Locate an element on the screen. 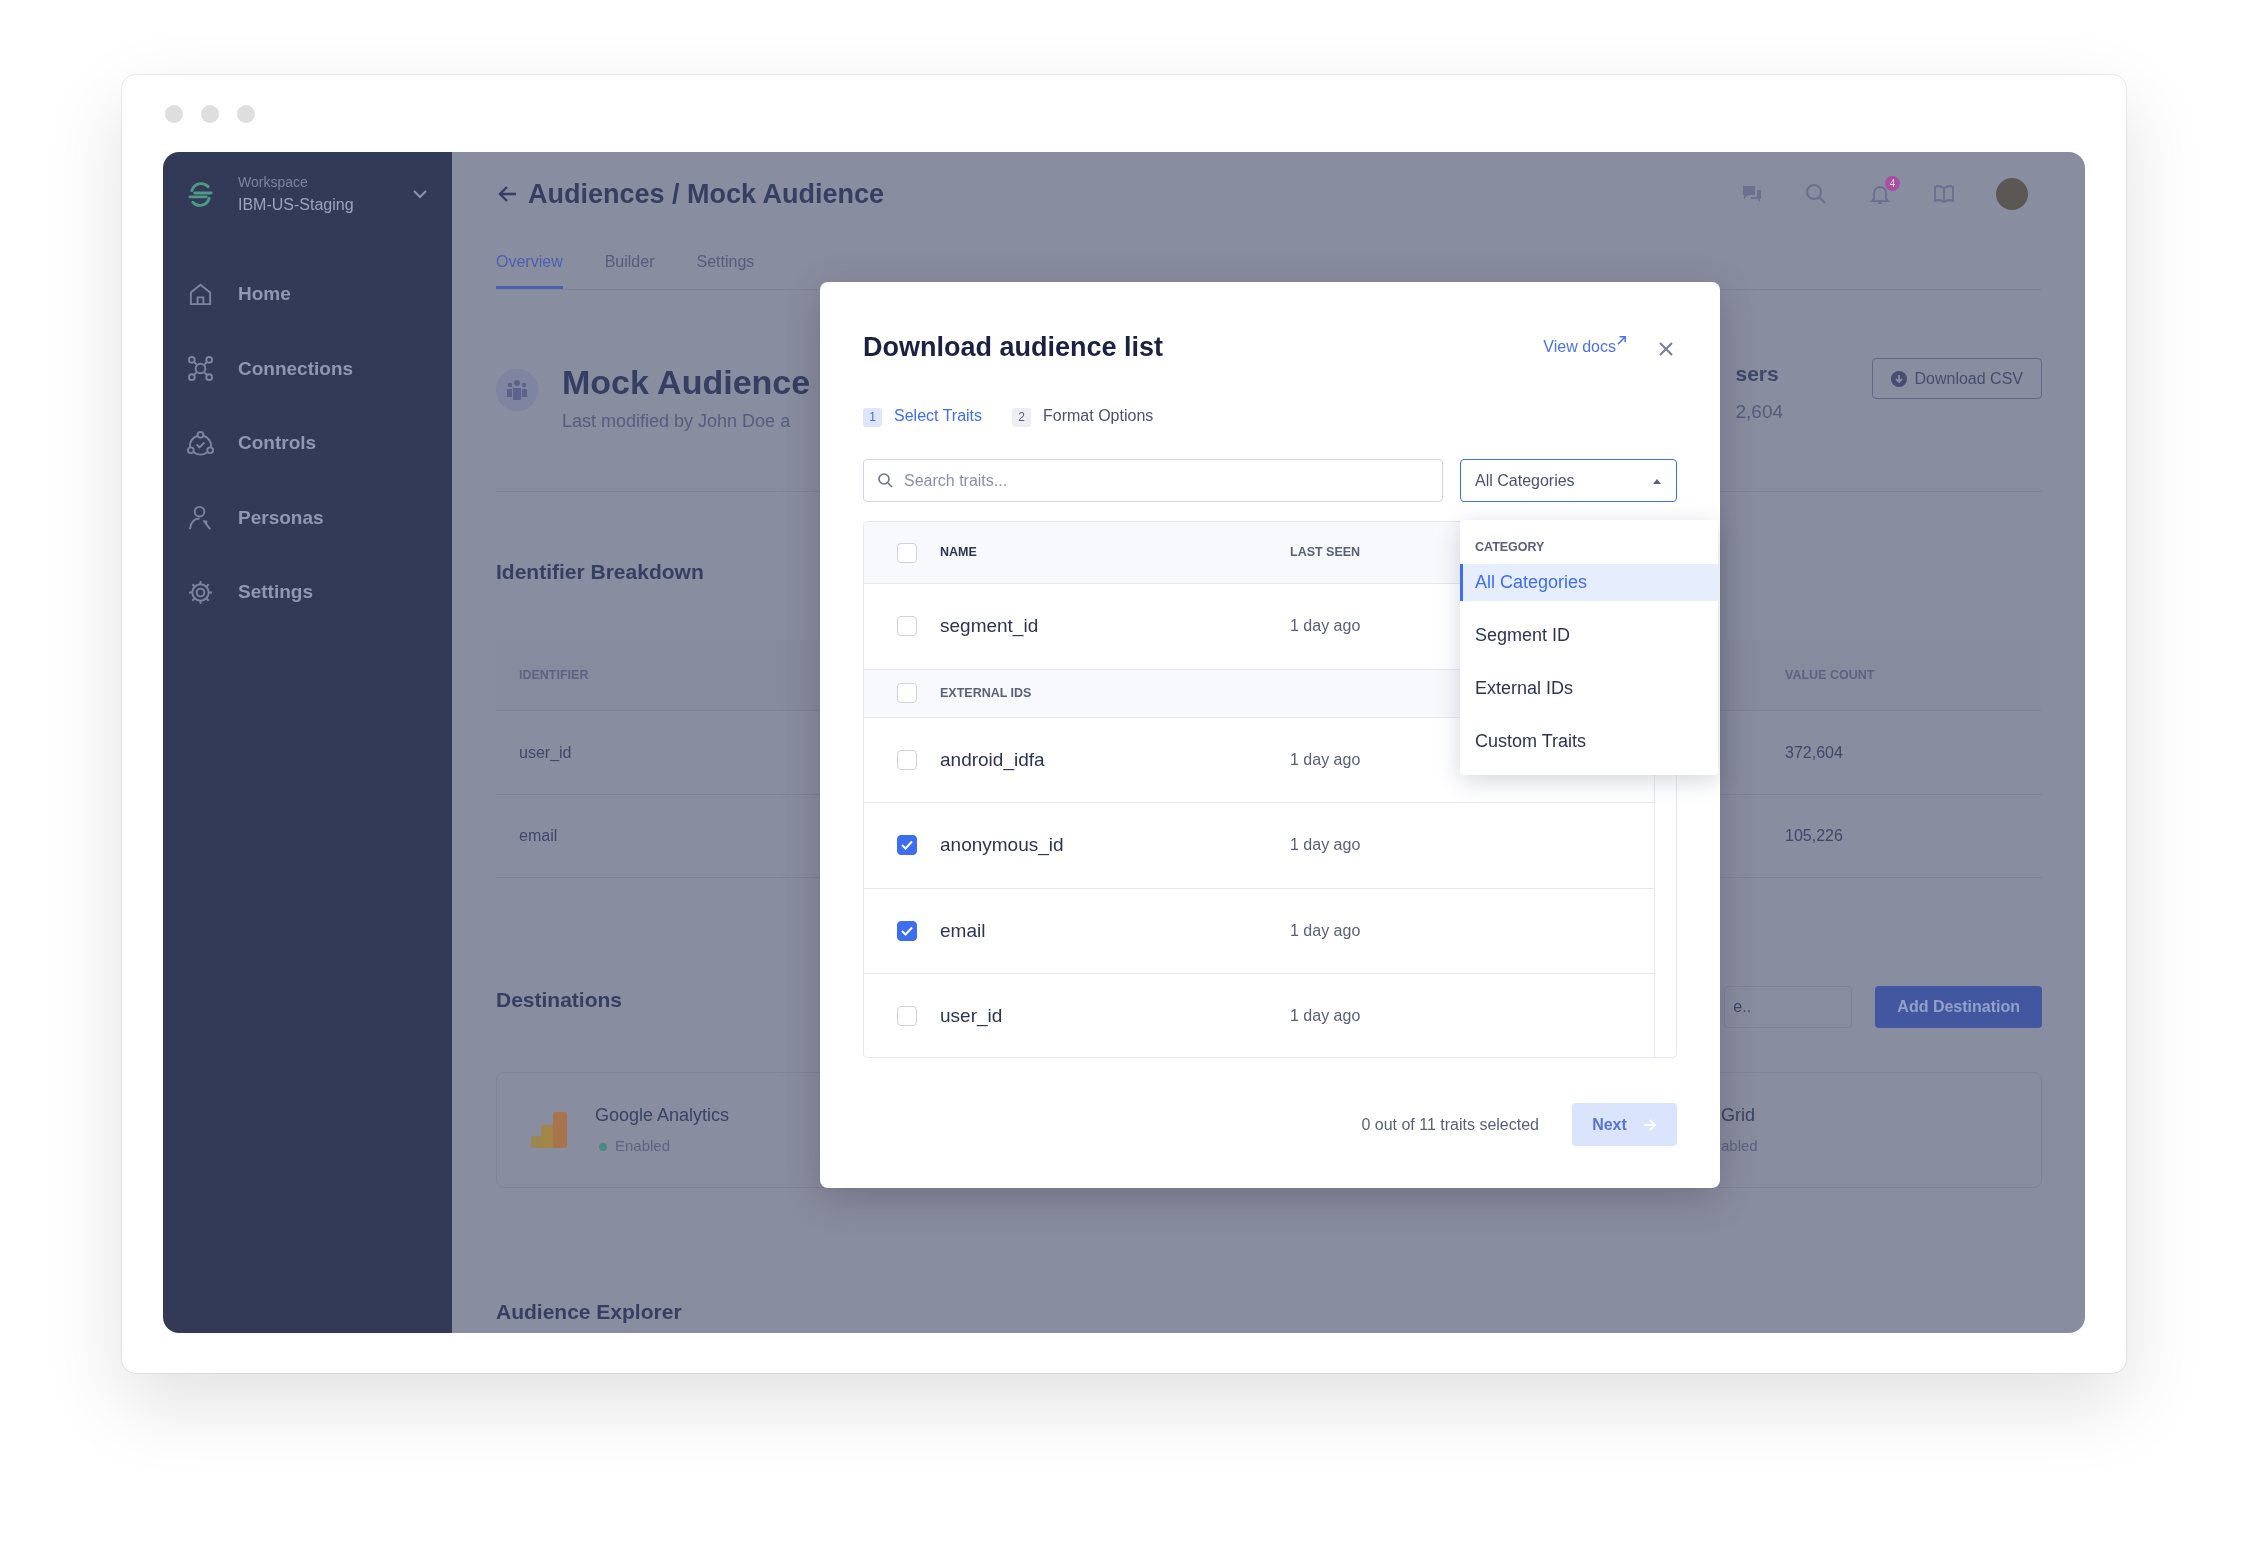 The width and height of the screenshot is (2248, 1541). step-number: 1 is located at coordinates (872, 417).